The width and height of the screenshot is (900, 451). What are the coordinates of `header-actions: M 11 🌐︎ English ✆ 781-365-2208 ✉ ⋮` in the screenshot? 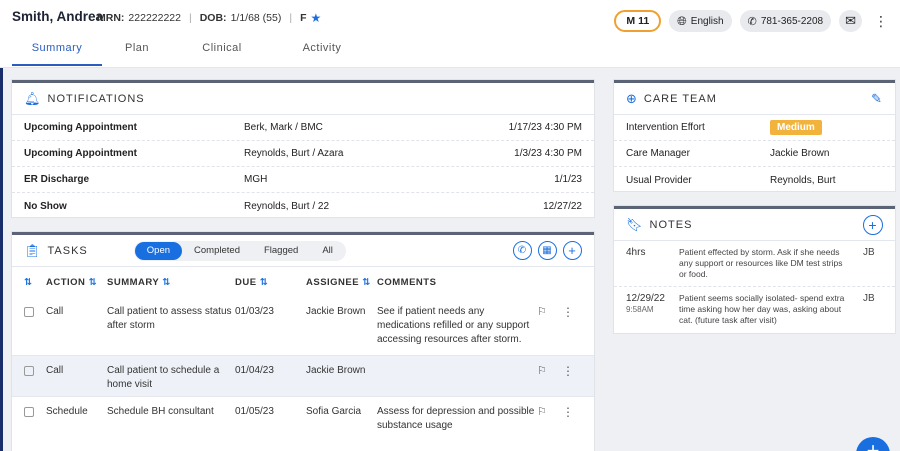 It's located at (753, 21).